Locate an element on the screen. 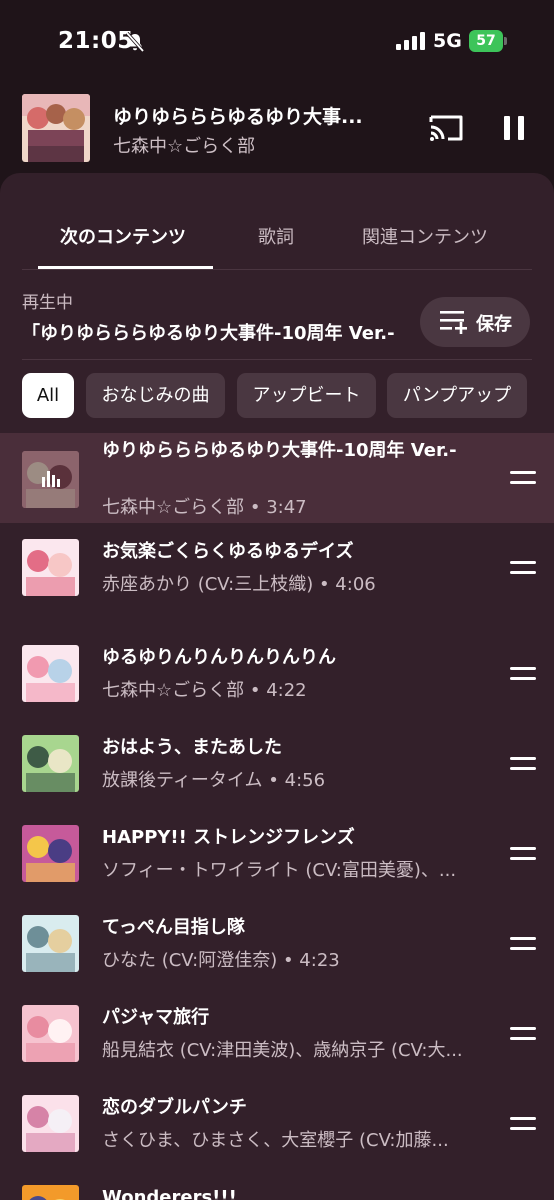 This screenshot has width=554, height=1200. cast-icon is located at coordinates (446, 128).